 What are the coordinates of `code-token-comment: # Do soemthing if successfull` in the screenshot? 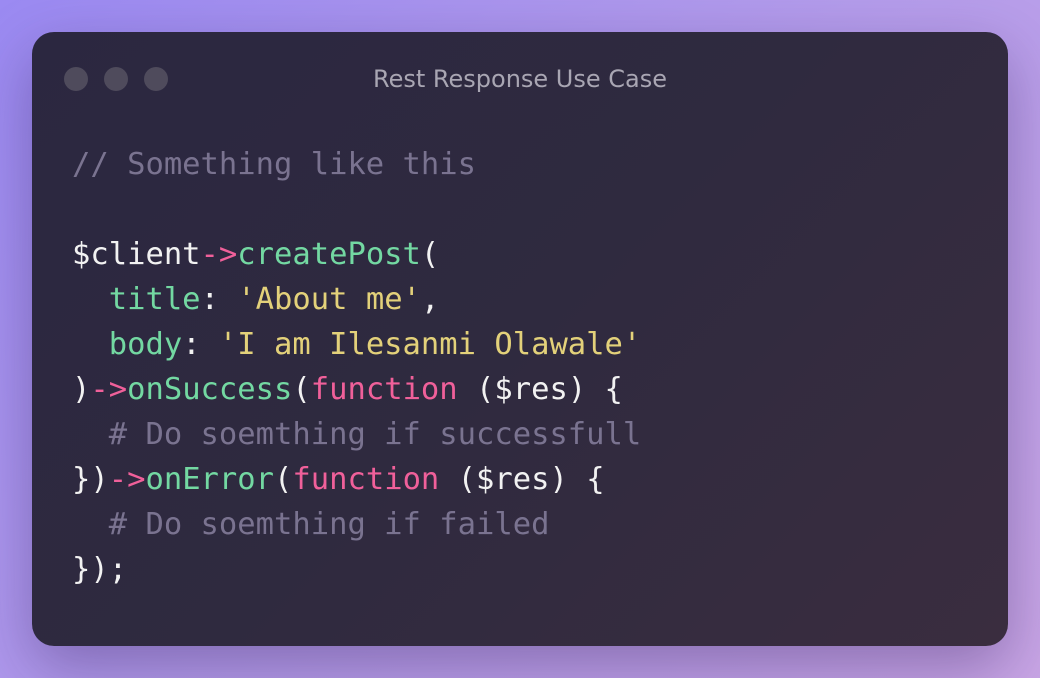 It's located at (357, 434).